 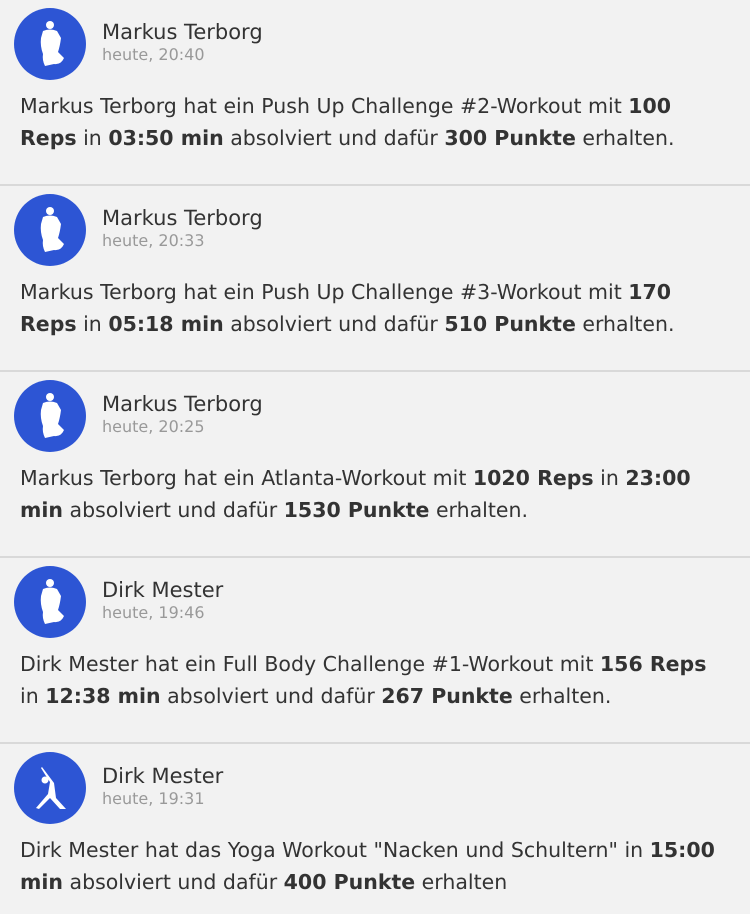 I want to click on post-time: heute, 20:40, so click(x=154, y=54).